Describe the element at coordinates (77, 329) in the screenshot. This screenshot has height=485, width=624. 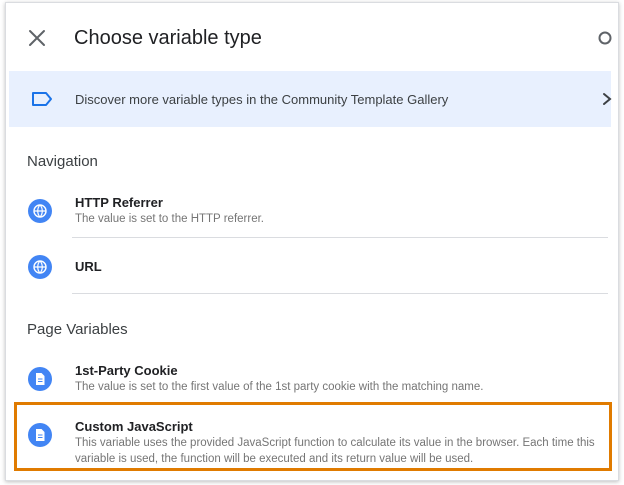
I see `section-title-page-variables: Page Variables` at that location.